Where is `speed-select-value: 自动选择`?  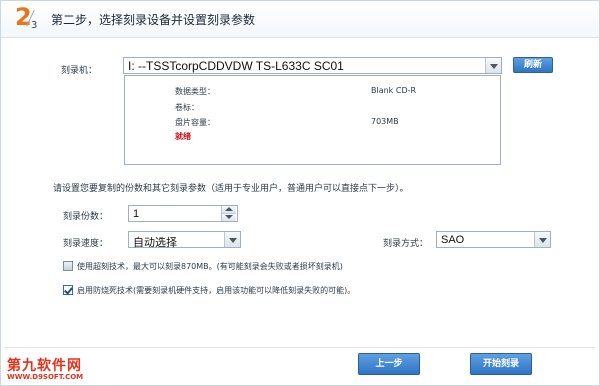
speed-select-value: 自动选择 is located at coordinates (155, 242).